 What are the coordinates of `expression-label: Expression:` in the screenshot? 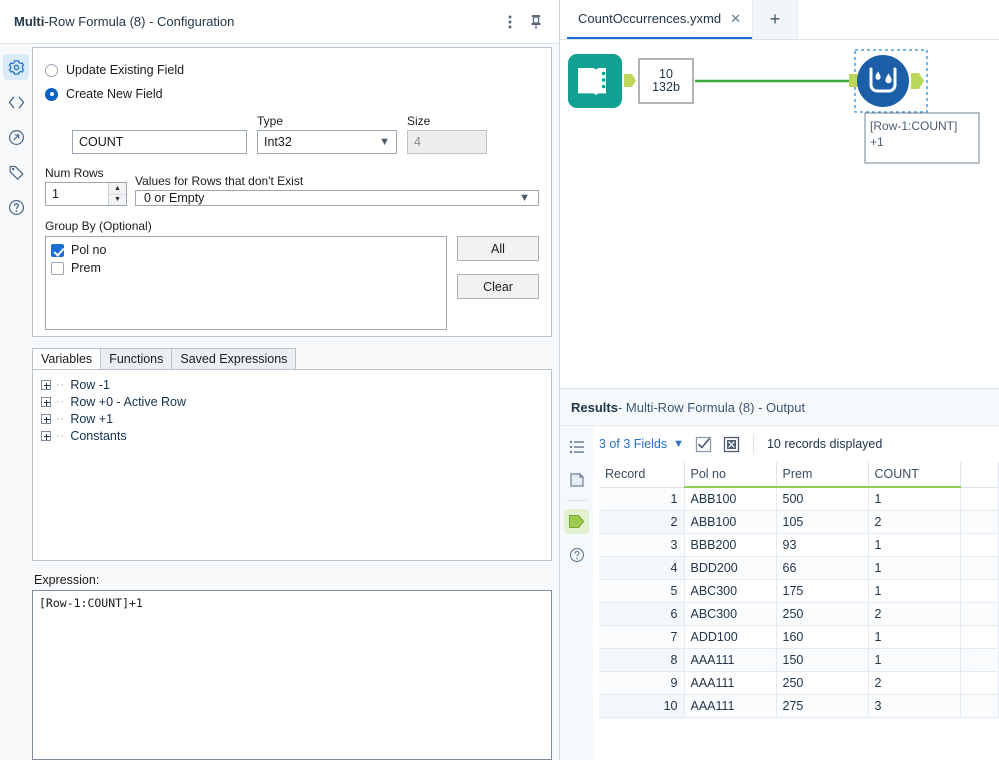 It's located at (67, 580).